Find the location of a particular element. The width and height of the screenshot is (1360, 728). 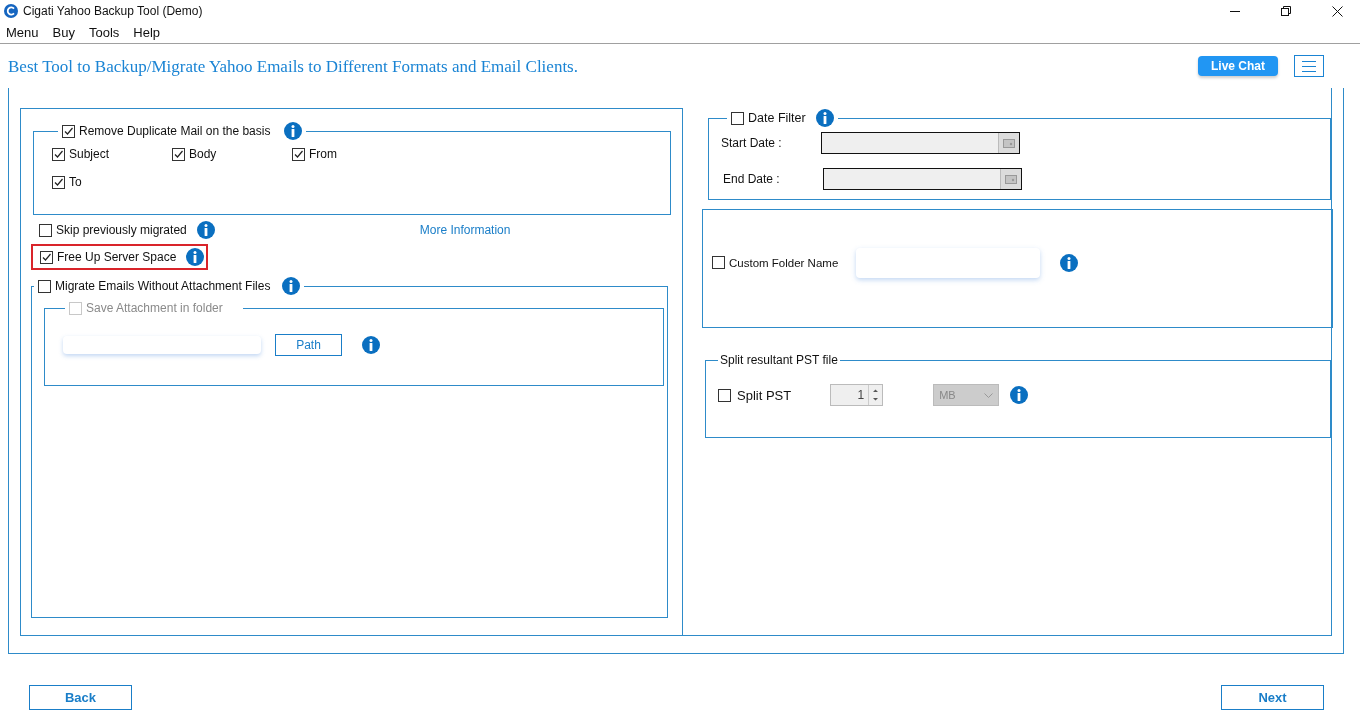

menu-icon is located at coordinates (1309, 66).